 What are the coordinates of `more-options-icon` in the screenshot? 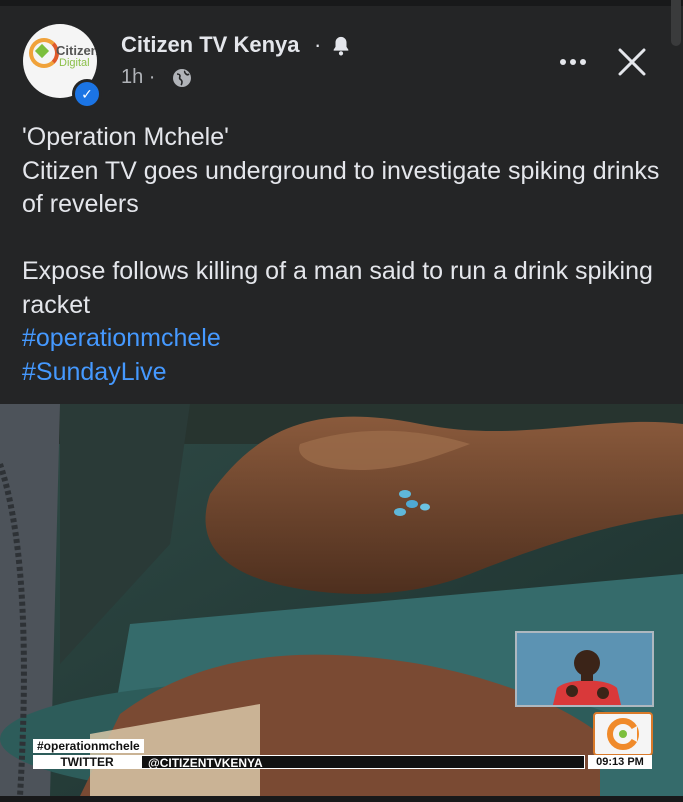 It's located at (573, 62).